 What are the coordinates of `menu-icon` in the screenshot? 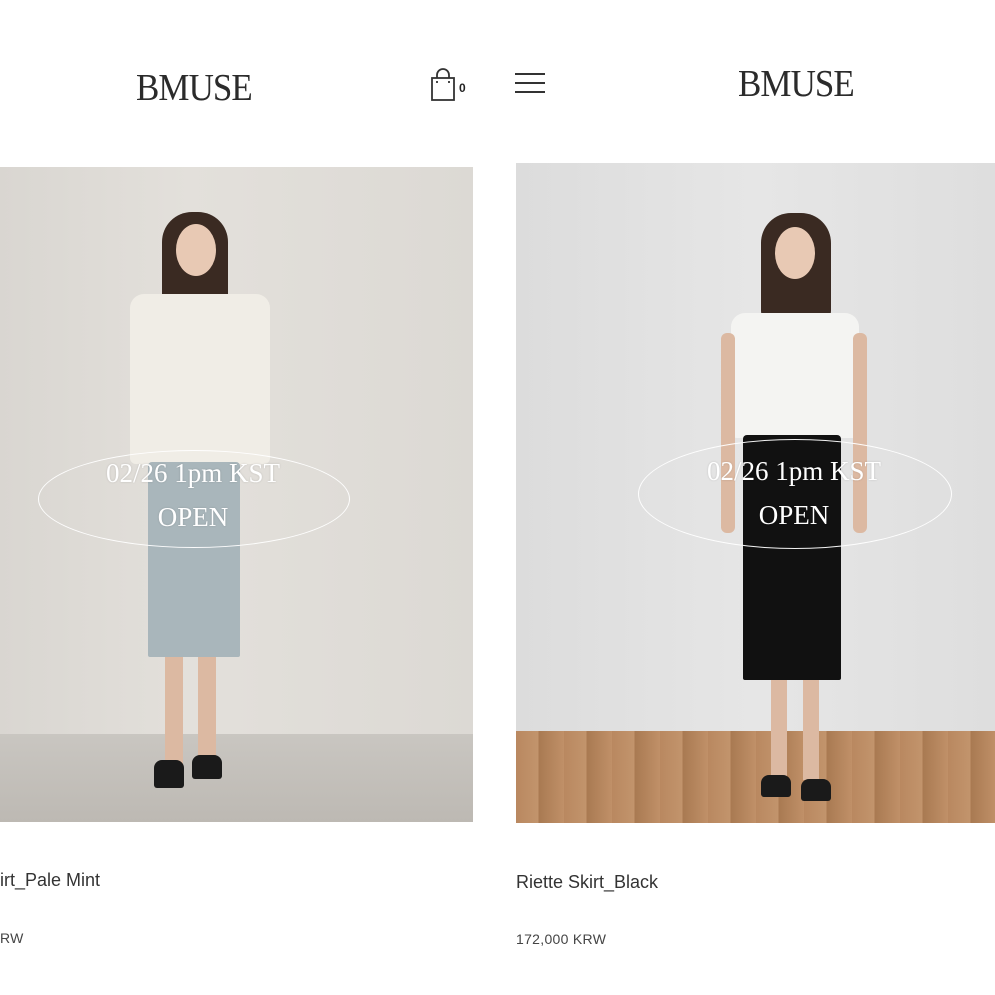 It's located at (530, 85).